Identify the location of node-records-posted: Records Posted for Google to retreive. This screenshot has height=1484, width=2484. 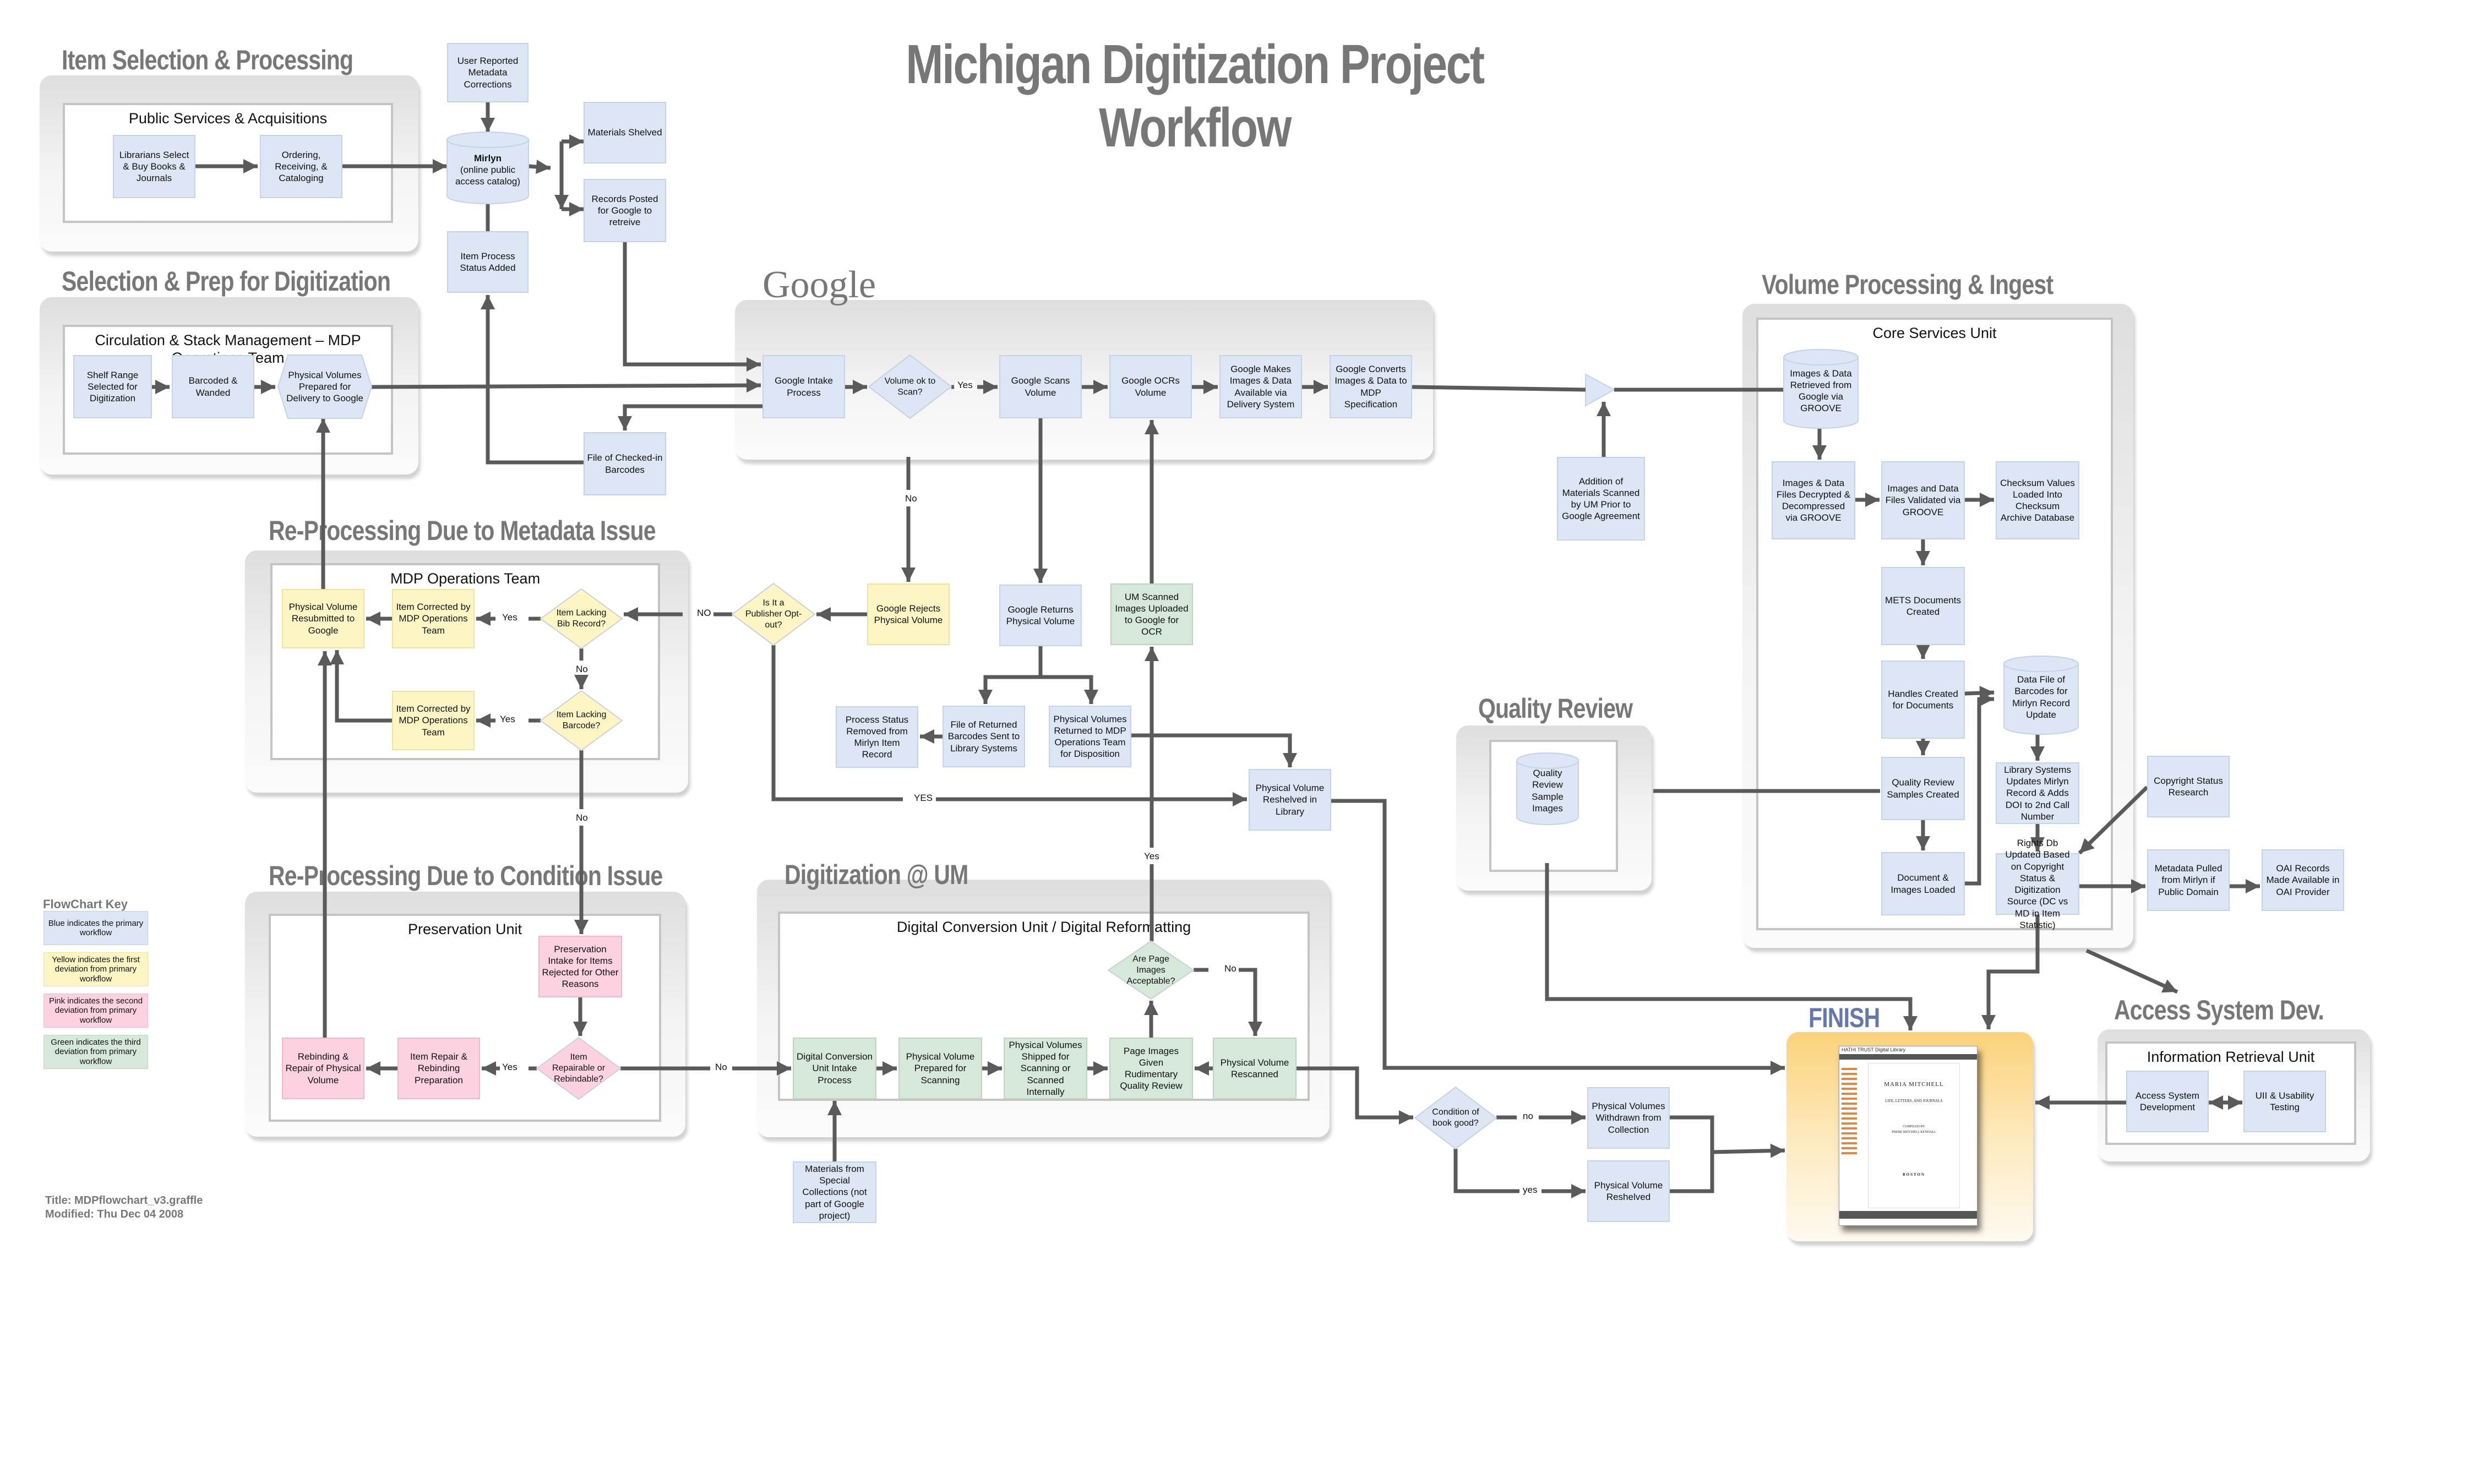
(625, 210).